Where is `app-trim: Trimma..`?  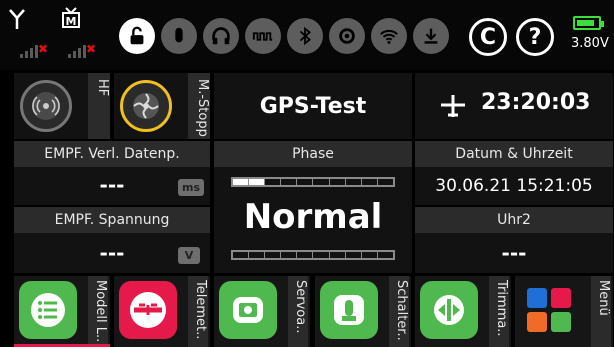
app-trim: Trimma.. is located at coordinates (463, 311).